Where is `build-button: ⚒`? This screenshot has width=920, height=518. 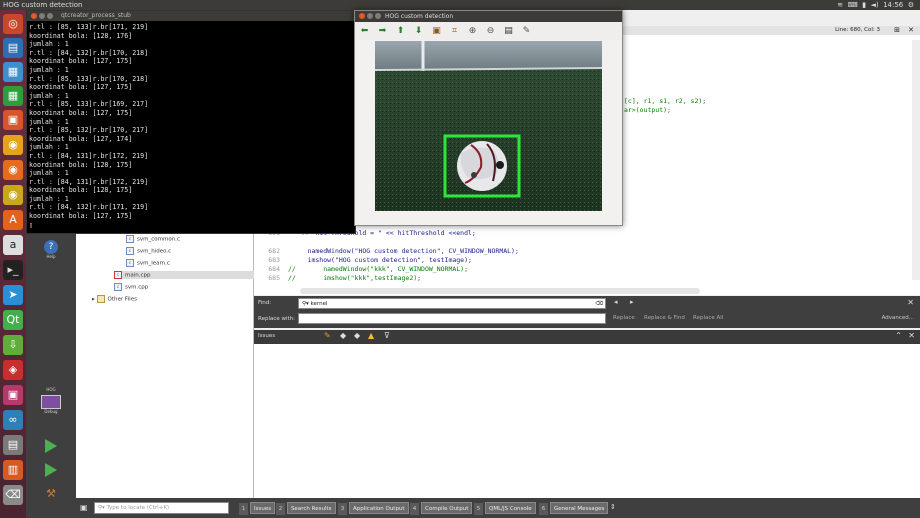 build-button: ⚒ is located at coordinates (51, 494).